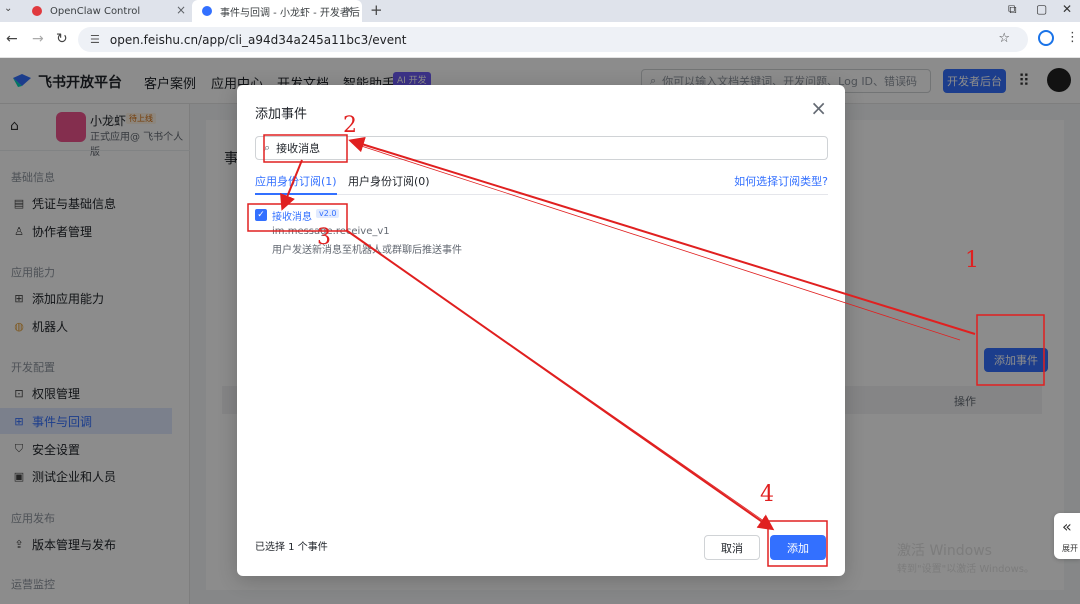 This screenshot has height=604, width=1080. Describe the element at coordinates (1067, 9) in the screenshot. I see `window-close-icon: ✕` at that location.